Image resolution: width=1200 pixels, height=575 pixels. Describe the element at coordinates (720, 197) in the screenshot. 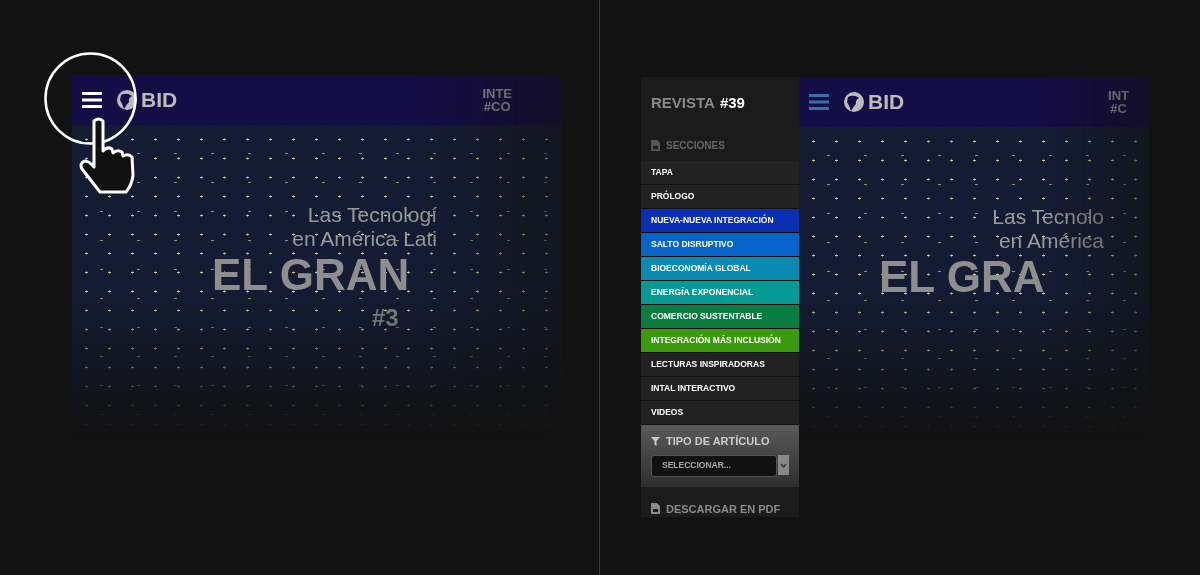

I see `sidebar-item: PRÓLOGO` at that location.